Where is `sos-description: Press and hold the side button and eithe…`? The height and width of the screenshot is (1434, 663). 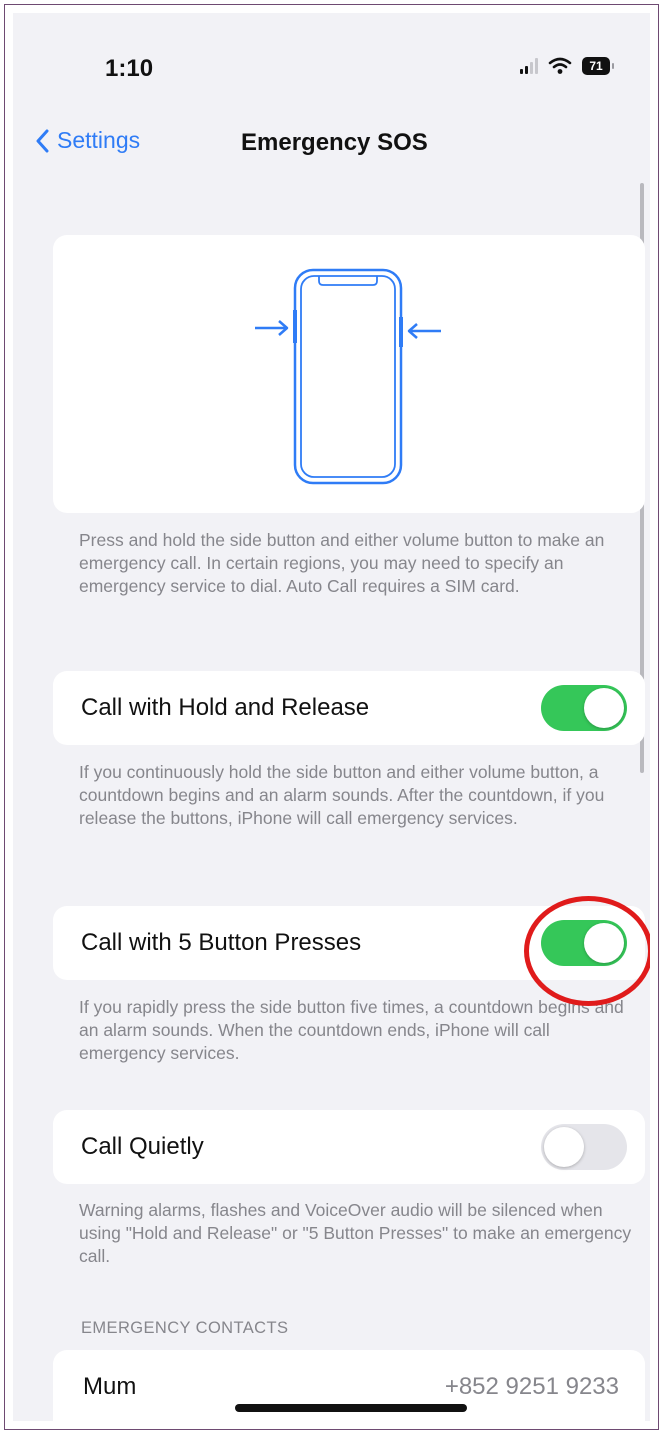 sos-description: Press and hold the side button and eithe… is located at coordinates (342, 563).